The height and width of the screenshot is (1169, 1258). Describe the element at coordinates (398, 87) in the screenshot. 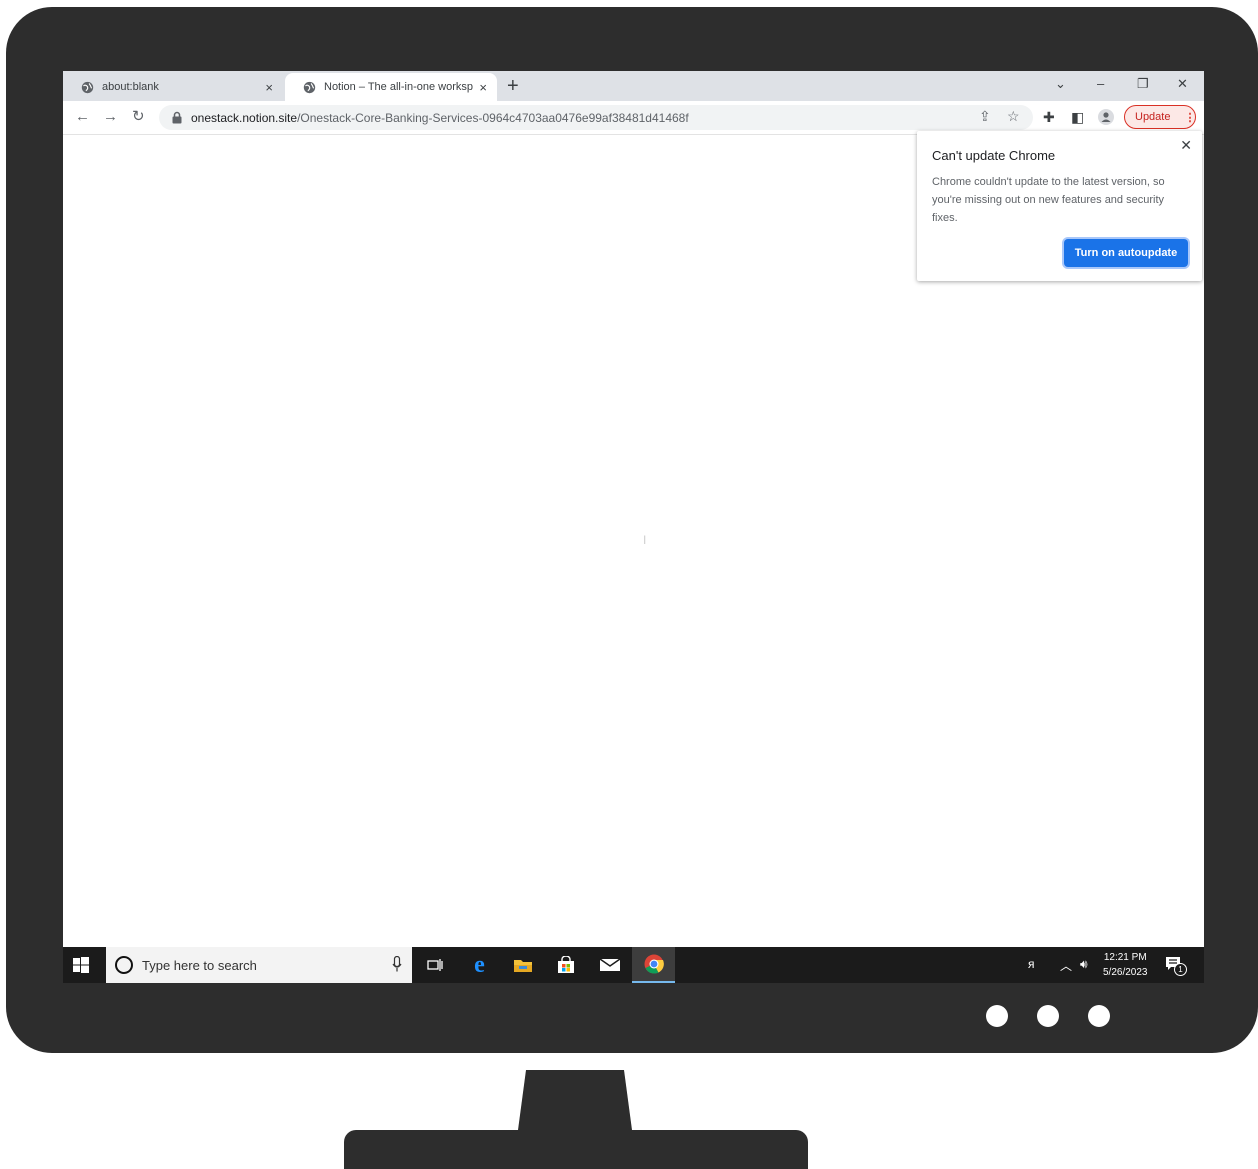

I see `tab-title: Notion – The all-in-one workspace` at that location.